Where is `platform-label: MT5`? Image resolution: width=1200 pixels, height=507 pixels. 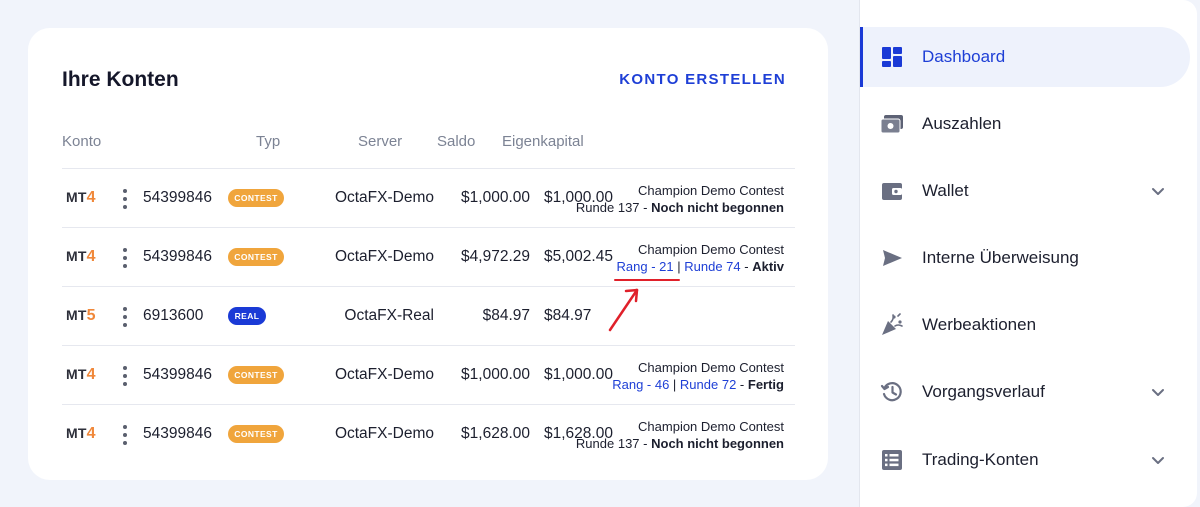 platform-label: MT5 is located at coordinates (81, 316).